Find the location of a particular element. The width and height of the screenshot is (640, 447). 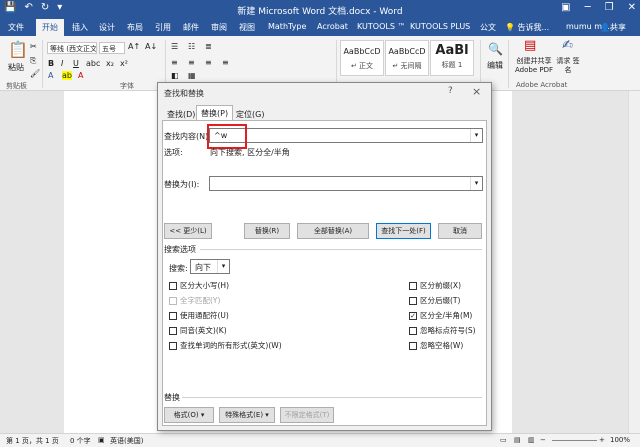

paste-icon: 📋 is located at coordinates (18, 49).